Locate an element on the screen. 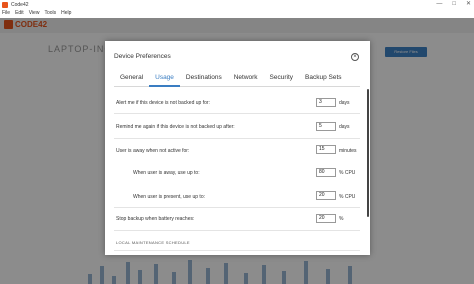  remind-days-unit: days is located at coordinates (344, 127).